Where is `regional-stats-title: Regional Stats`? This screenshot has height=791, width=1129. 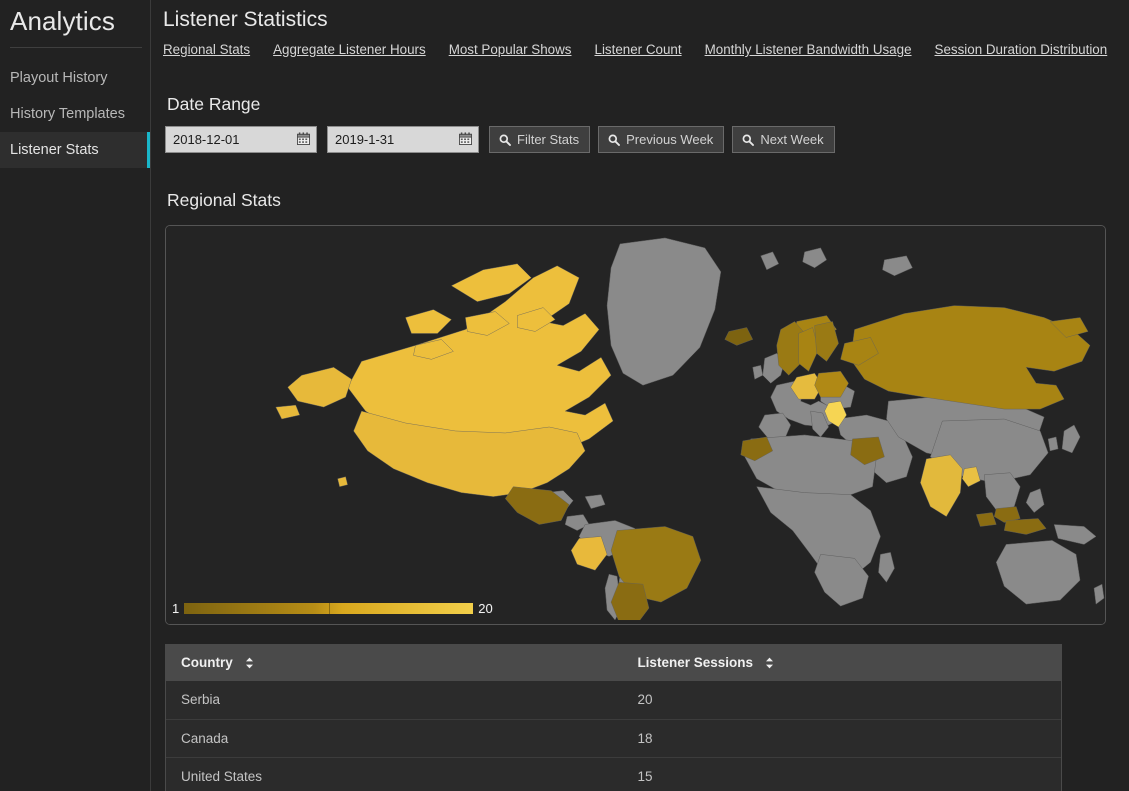
regional-stats-title: Regional Stats is located at coordinates (224, 200).